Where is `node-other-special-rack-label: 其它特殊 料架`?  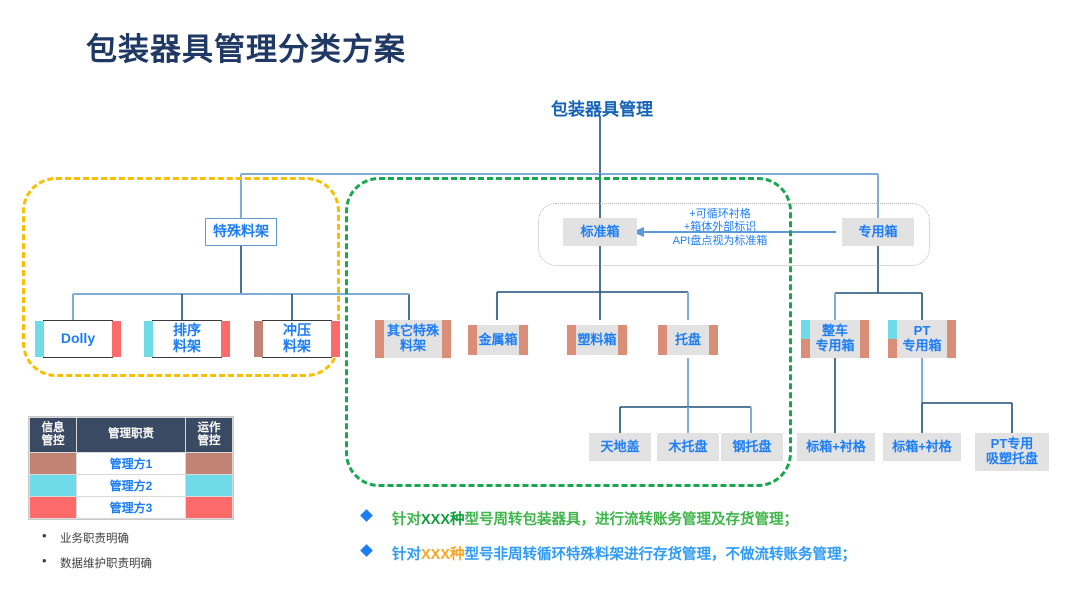
node-other-special-rack-label: 其它特殊 料架 is located at coordinates (412, 338).